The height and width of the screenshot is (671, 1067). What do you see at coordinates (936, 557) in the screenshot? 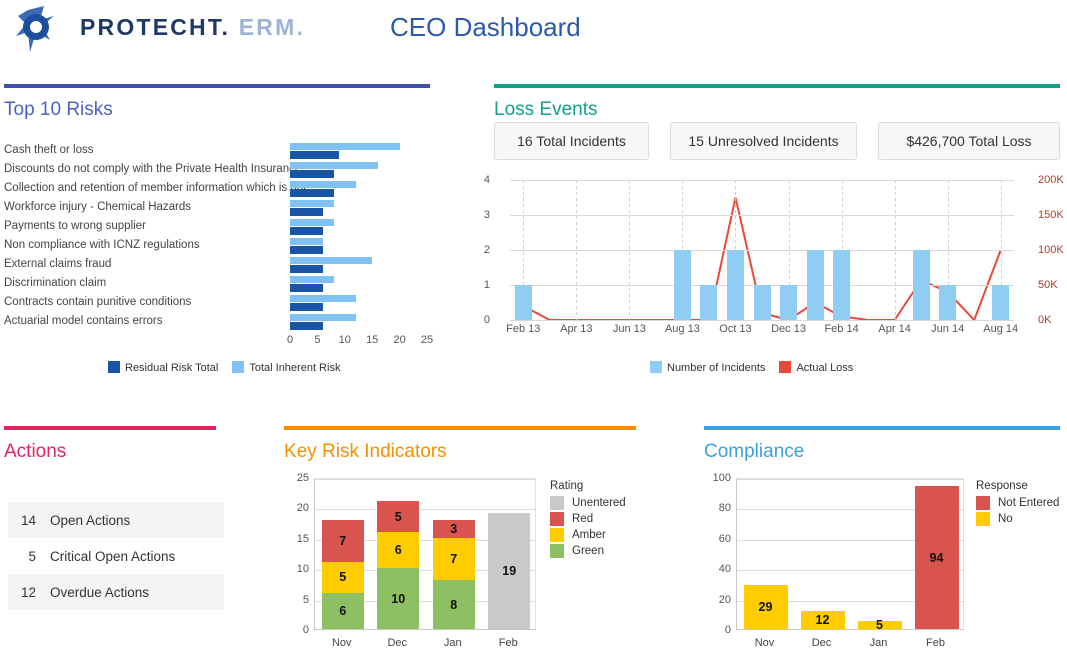
I see `bar-segment-not-entered: 94` at bounding box center [936, 557].